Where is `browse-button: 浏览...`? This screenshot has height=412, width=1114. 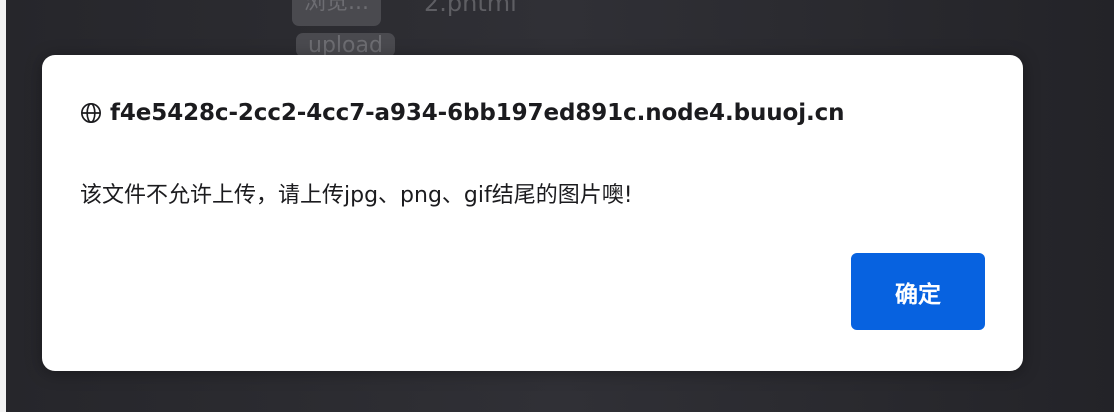
browse-button: 浏览... is located at coordinates (336, 13).